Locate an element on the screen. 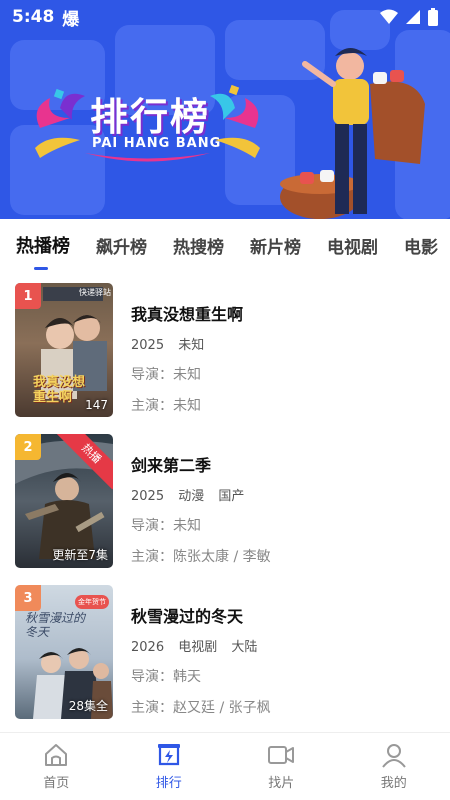 This screenshot has width=450, height=800. rank-badge: 2 is located at coordinates (28, 447).